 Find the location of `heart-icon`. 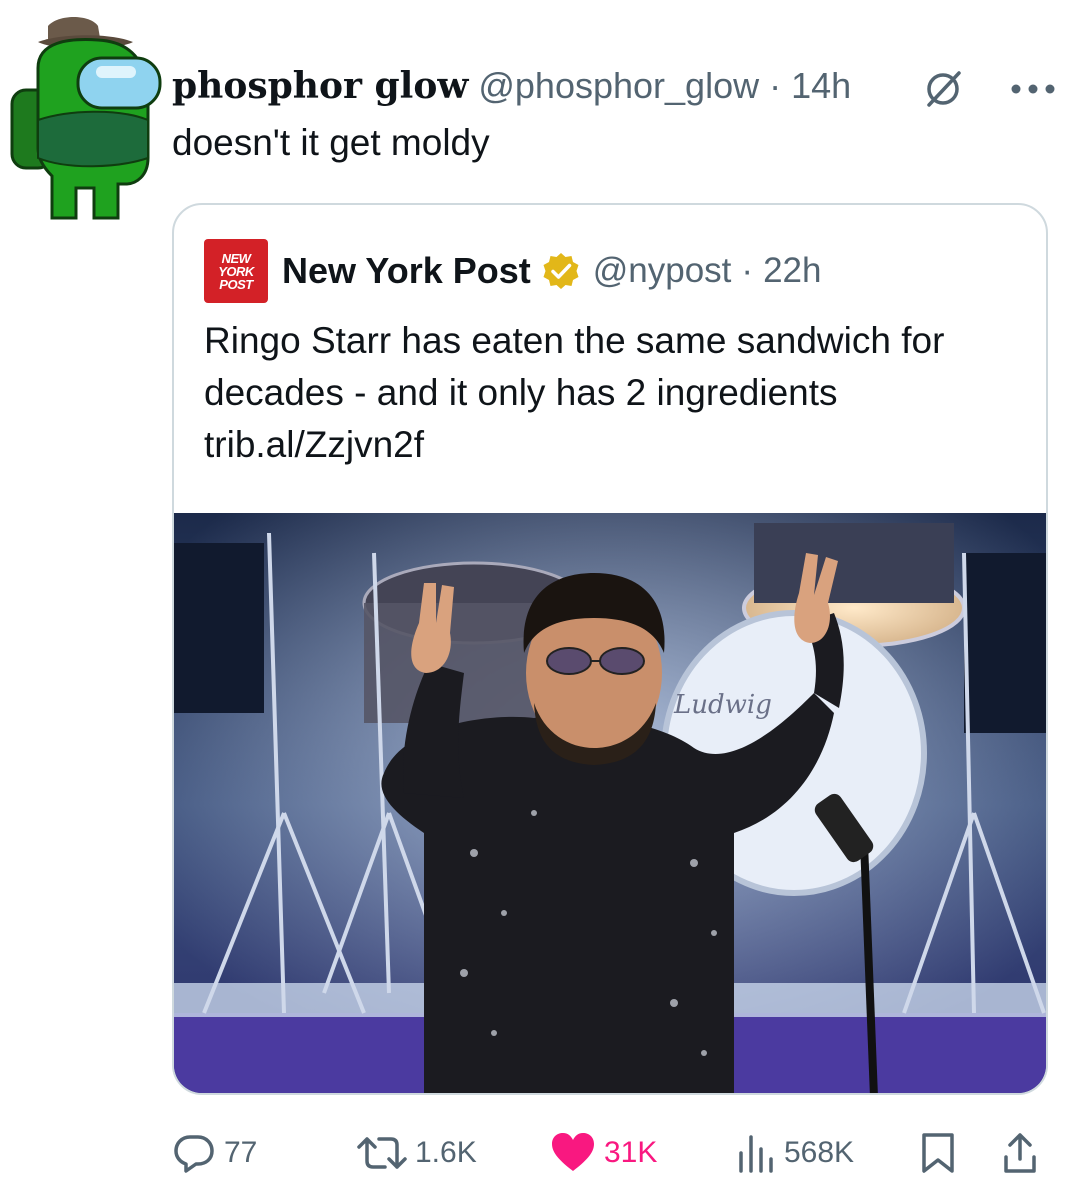

heart-icon is located at coordinates (573, 1152).